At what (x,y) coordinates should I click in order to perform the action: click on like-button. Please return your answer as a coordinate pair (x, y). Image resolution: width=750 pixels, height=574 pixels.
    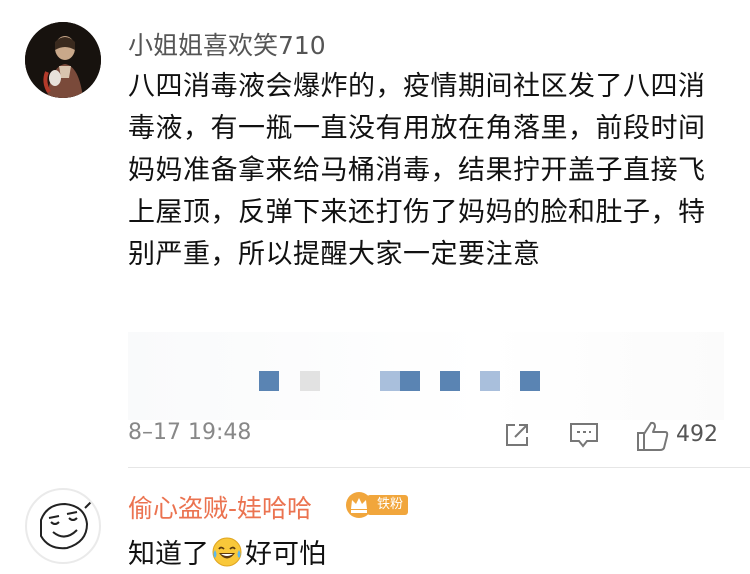
    Looking at the image, I should click on (653, 435).